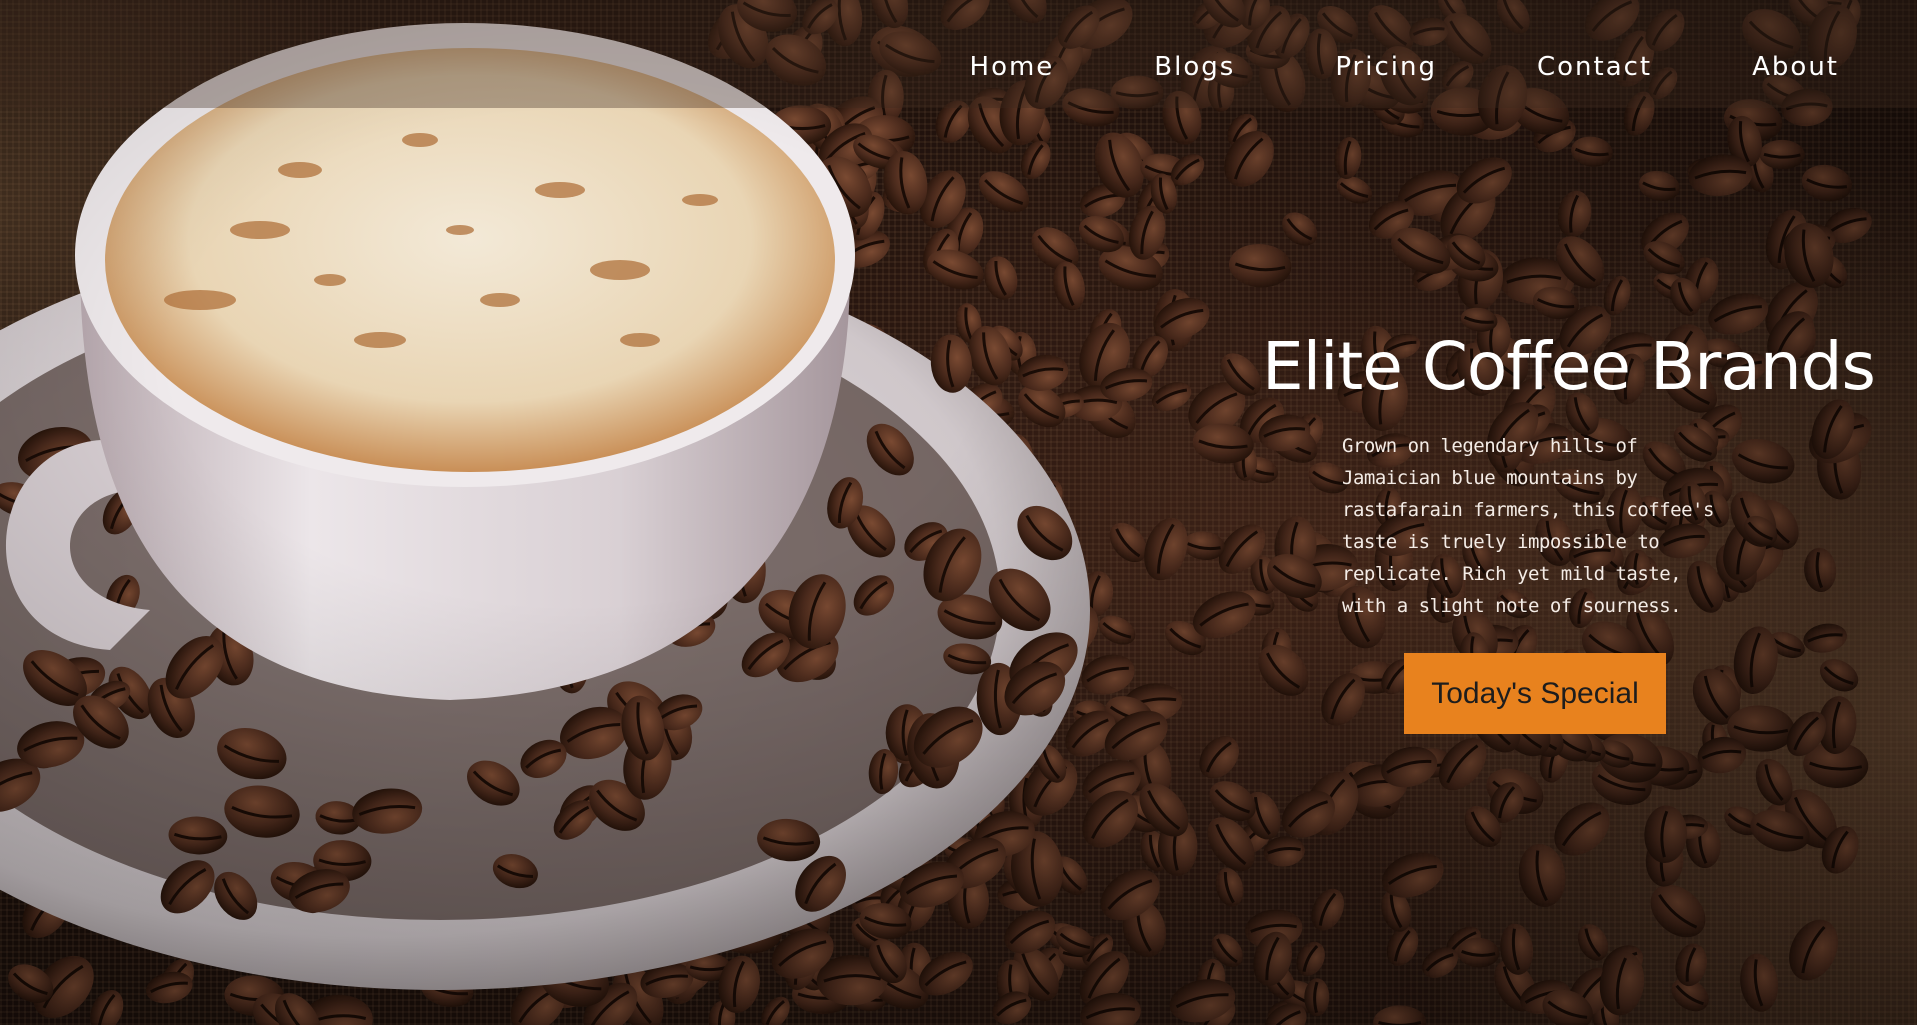  What do you see at coordinates (1386, 67) in the screenshot?
I see `nav-link-pricing: Pricing` at bounding box center [1386, 67].